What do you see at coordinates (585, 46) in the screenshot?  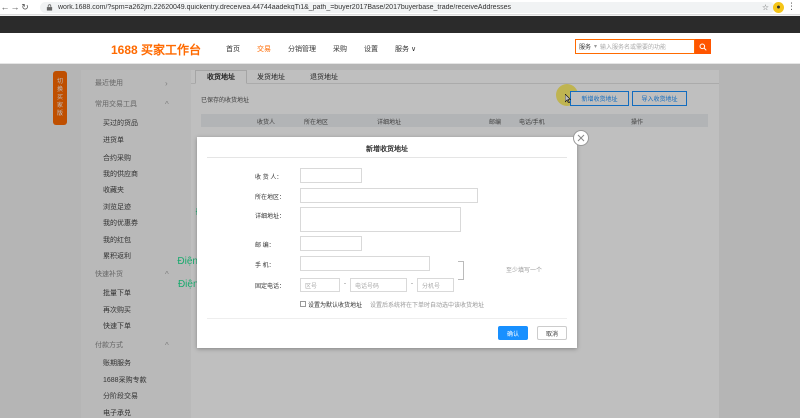 I see `search-scope: 服务` at bounding box center [585, 46].